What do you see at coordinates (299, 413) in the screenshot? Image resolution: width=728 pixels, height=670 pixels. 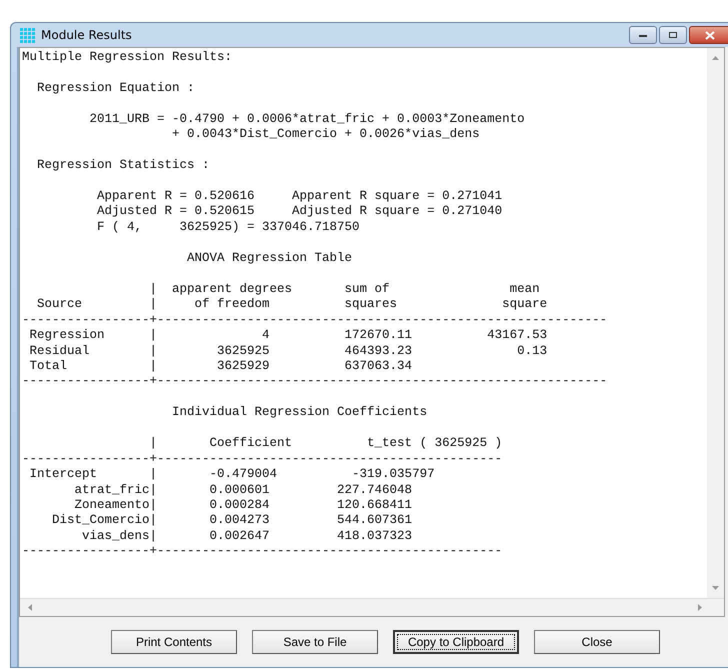 I see `table-title: Individual Regression Coefficients` at bounding box center [299, 413].